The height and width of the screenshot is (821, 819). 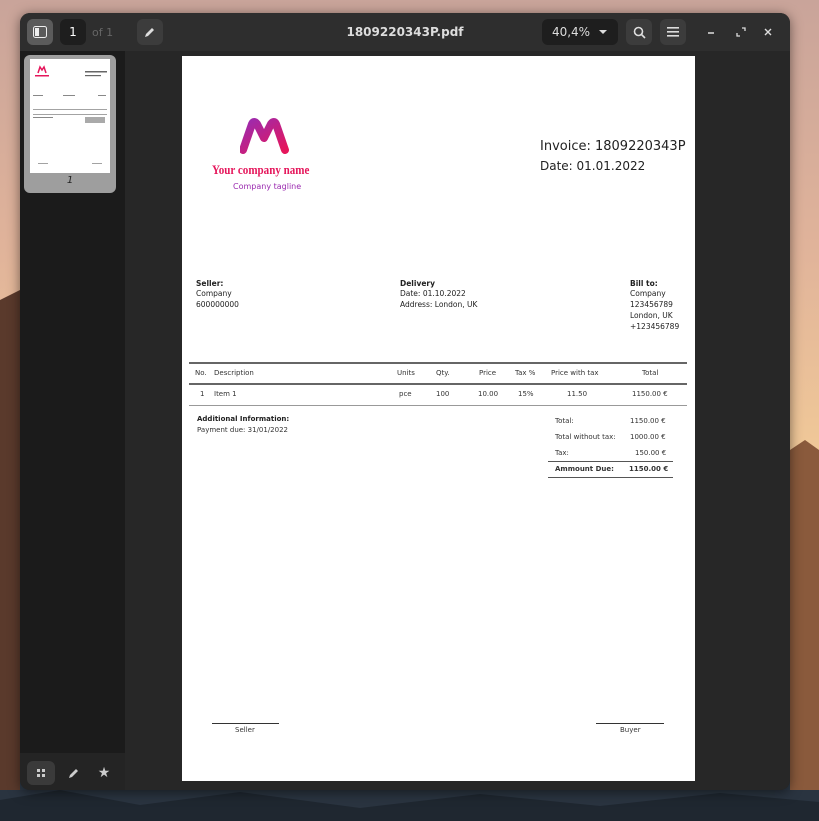 What do you see at coordinates (72, 402) in the screenshot?
I see `thumbnail-sidebar: 1` at bounding box center [72, 402].